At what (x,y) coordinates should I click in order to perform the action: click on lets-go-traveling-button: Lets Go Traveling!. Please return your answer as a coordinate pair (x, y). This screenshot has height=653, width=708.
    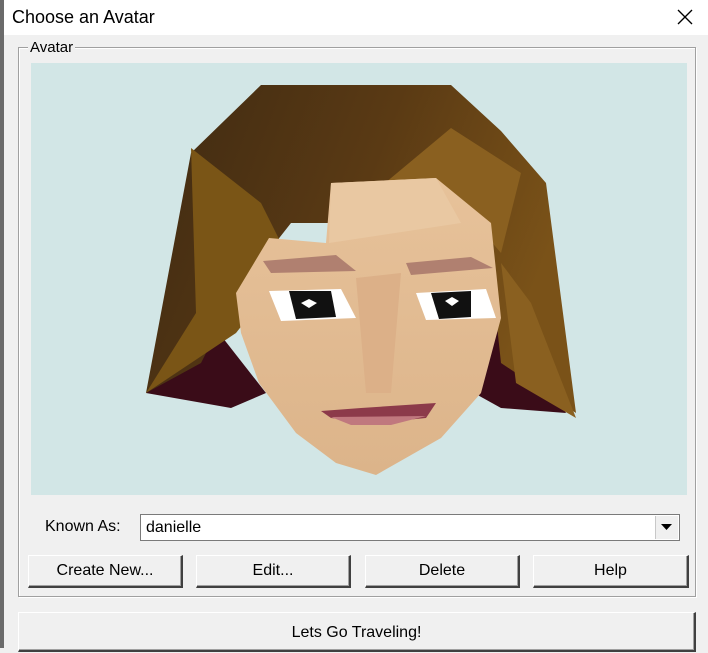
    Looking at the image, I should click on (357, 632).